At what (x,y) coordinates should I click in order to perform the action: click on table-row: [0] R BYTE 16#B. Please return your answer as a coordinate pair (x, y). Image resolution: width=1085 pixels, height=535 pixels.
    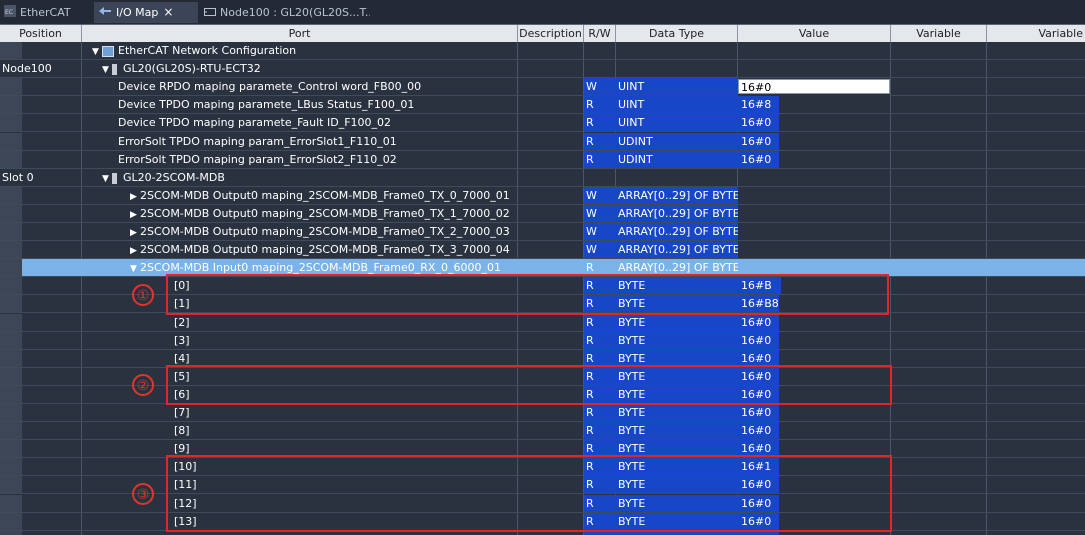
    Looking at the image, I should click on (542, 286).